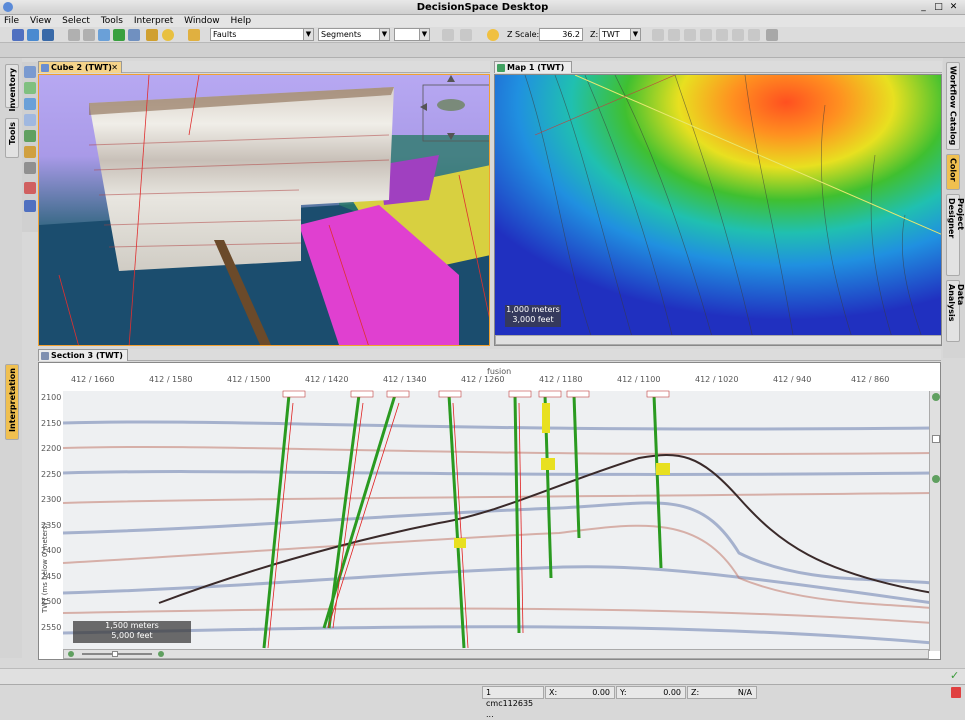  I want to click on step-icon, so click(722, 35).